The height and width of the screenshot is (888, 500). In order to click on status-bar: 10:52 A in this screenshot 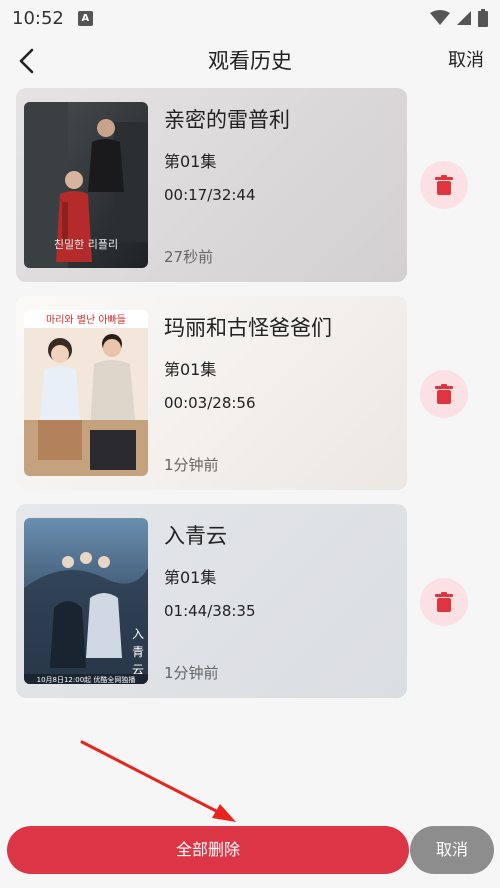, I will do `click(250, 18)`.